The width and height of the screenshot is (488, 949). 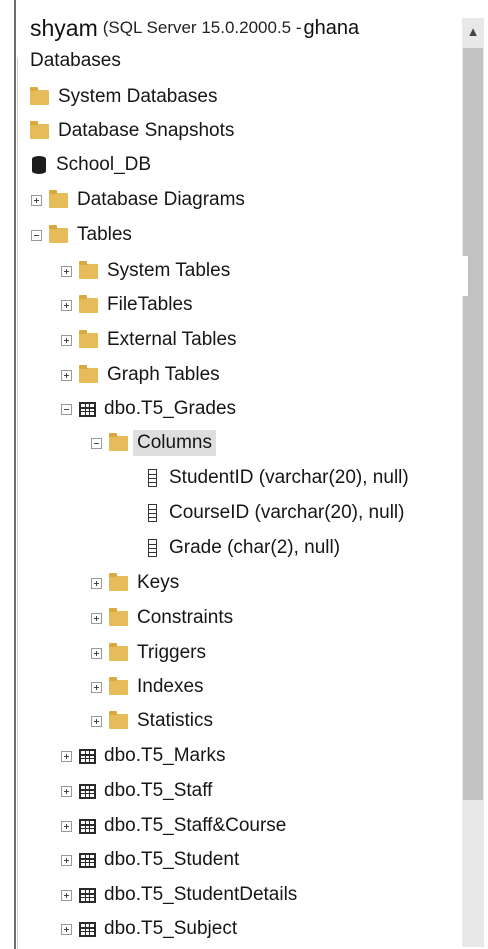 I want to click on constraints-label: Constraints, so click(x=185, y=617).